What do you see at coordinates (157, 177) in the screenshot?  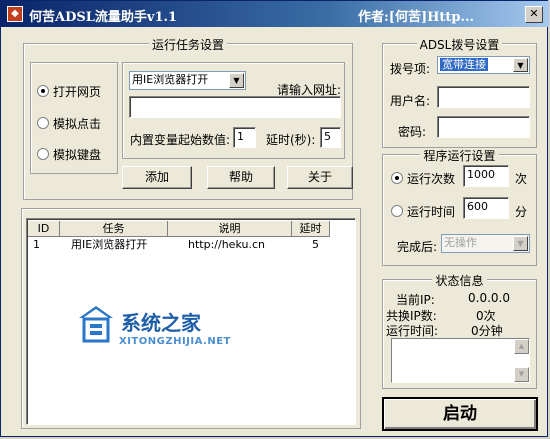 I see `add-button: 添加` at bounding box center [157, 177].